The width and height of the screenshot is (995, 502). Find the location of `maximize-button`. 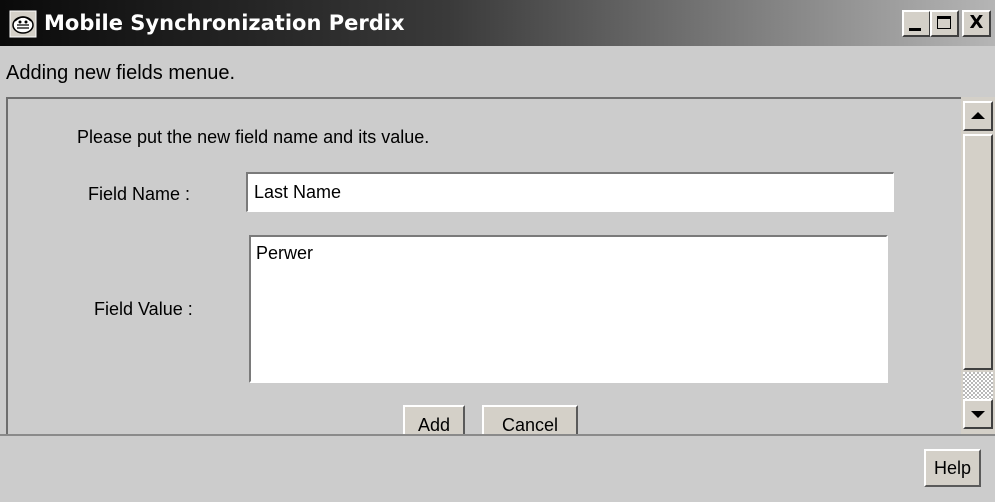

maximize-button is located at coordinates (944, 23).